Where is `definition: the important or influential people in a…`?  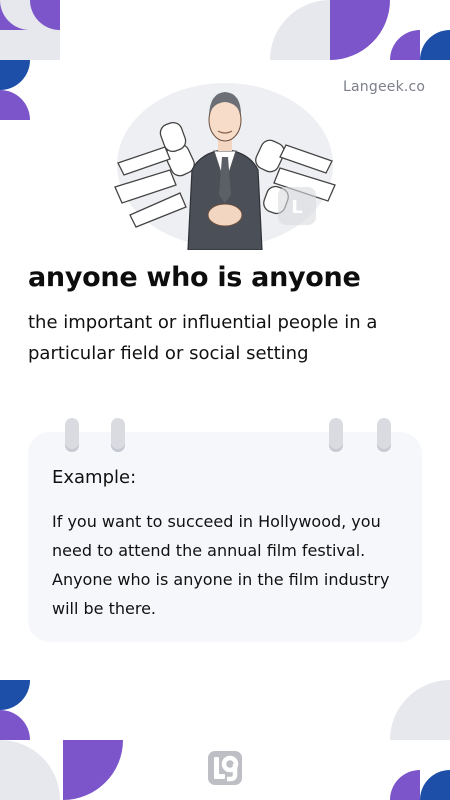
definition: the important or influential people in a… is located at coordinates (203, 338).